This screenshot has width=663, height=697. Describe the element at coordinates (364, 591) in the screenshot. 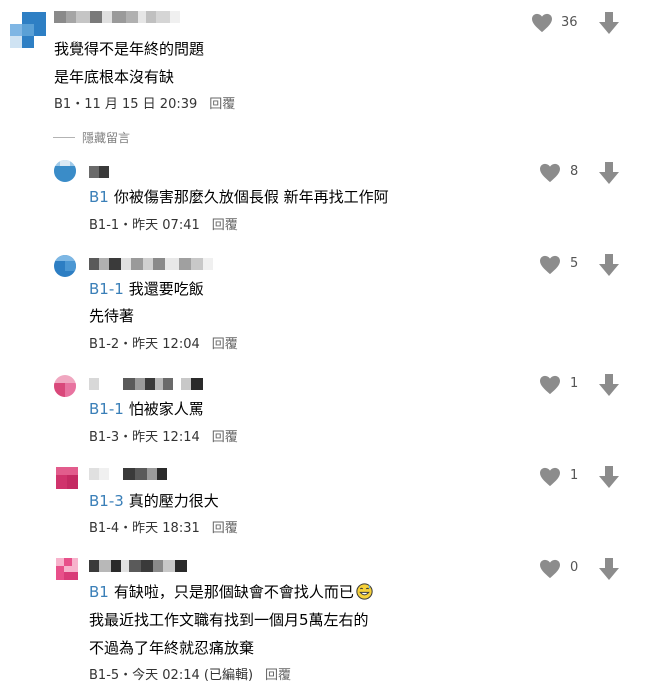

I see `grin-sweat-emoji-icon` at that location.